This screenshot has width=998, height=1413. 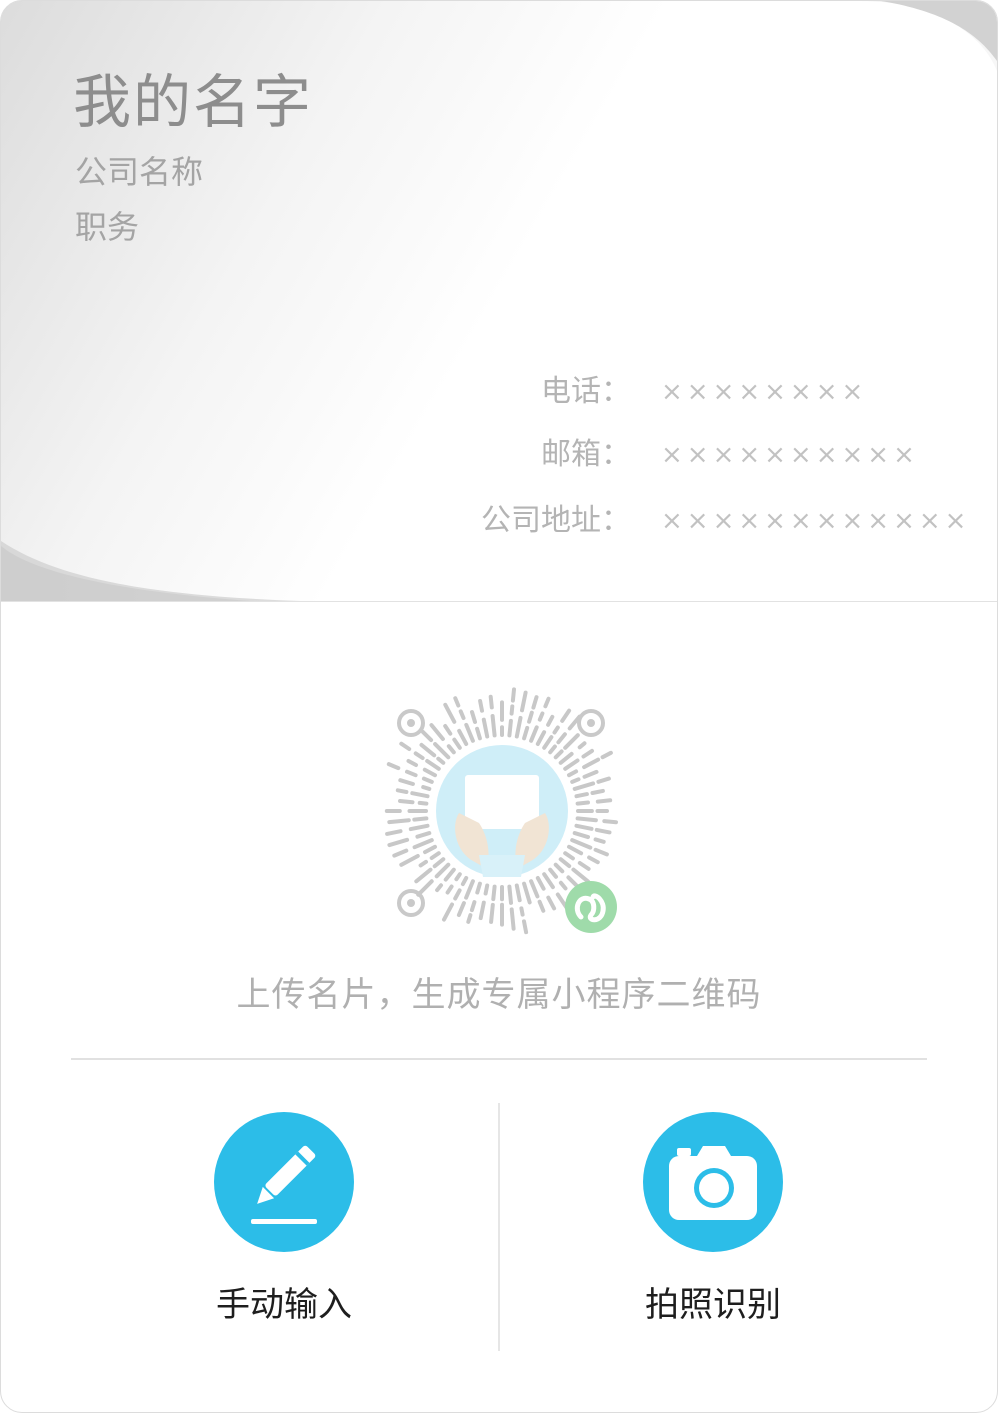 I want to click on phone-label: 电话：, so click(x=586, y=391).